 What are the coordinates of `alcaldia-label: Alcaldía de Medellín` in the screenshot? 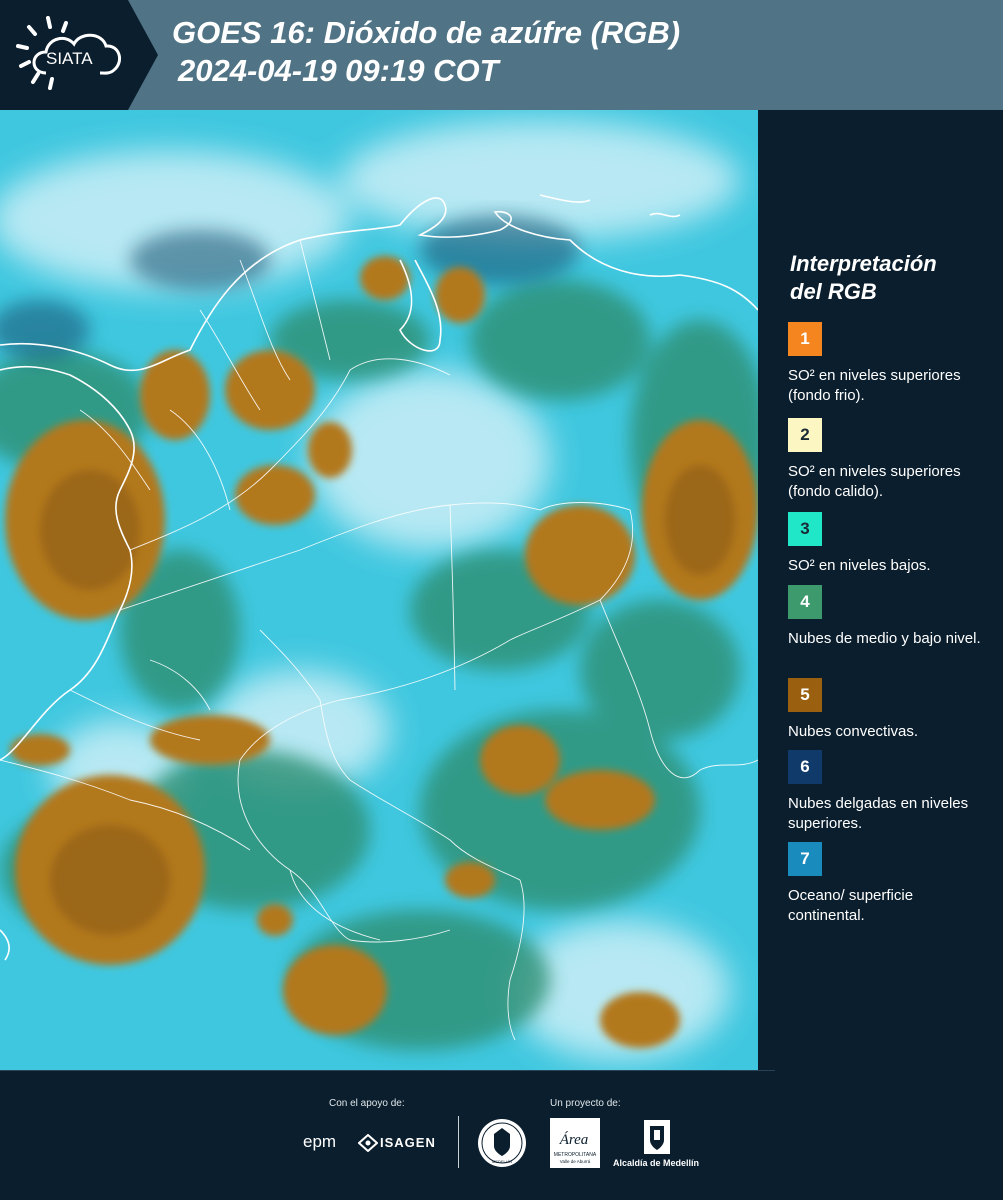 It's located at (656, 1163).